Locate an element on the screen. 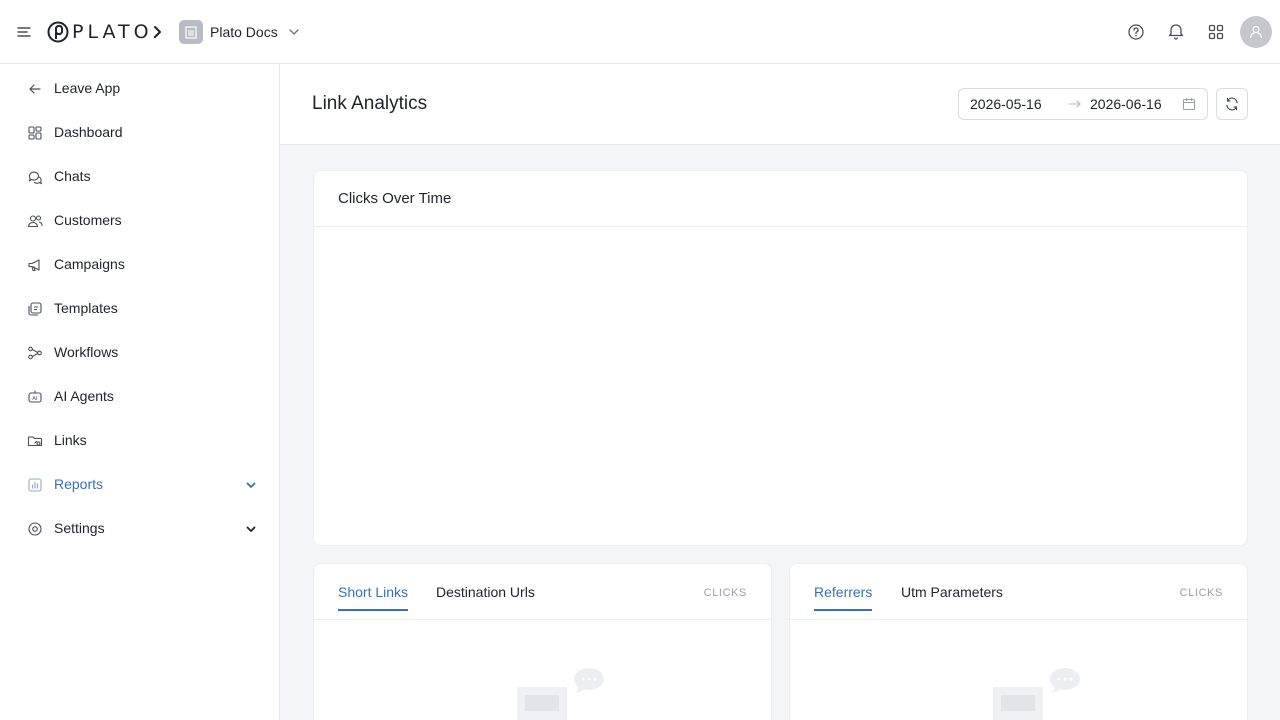 The width and height of the screenshot is (1280, 720). logo-text: PLATO is located at coordinates (112, 32).